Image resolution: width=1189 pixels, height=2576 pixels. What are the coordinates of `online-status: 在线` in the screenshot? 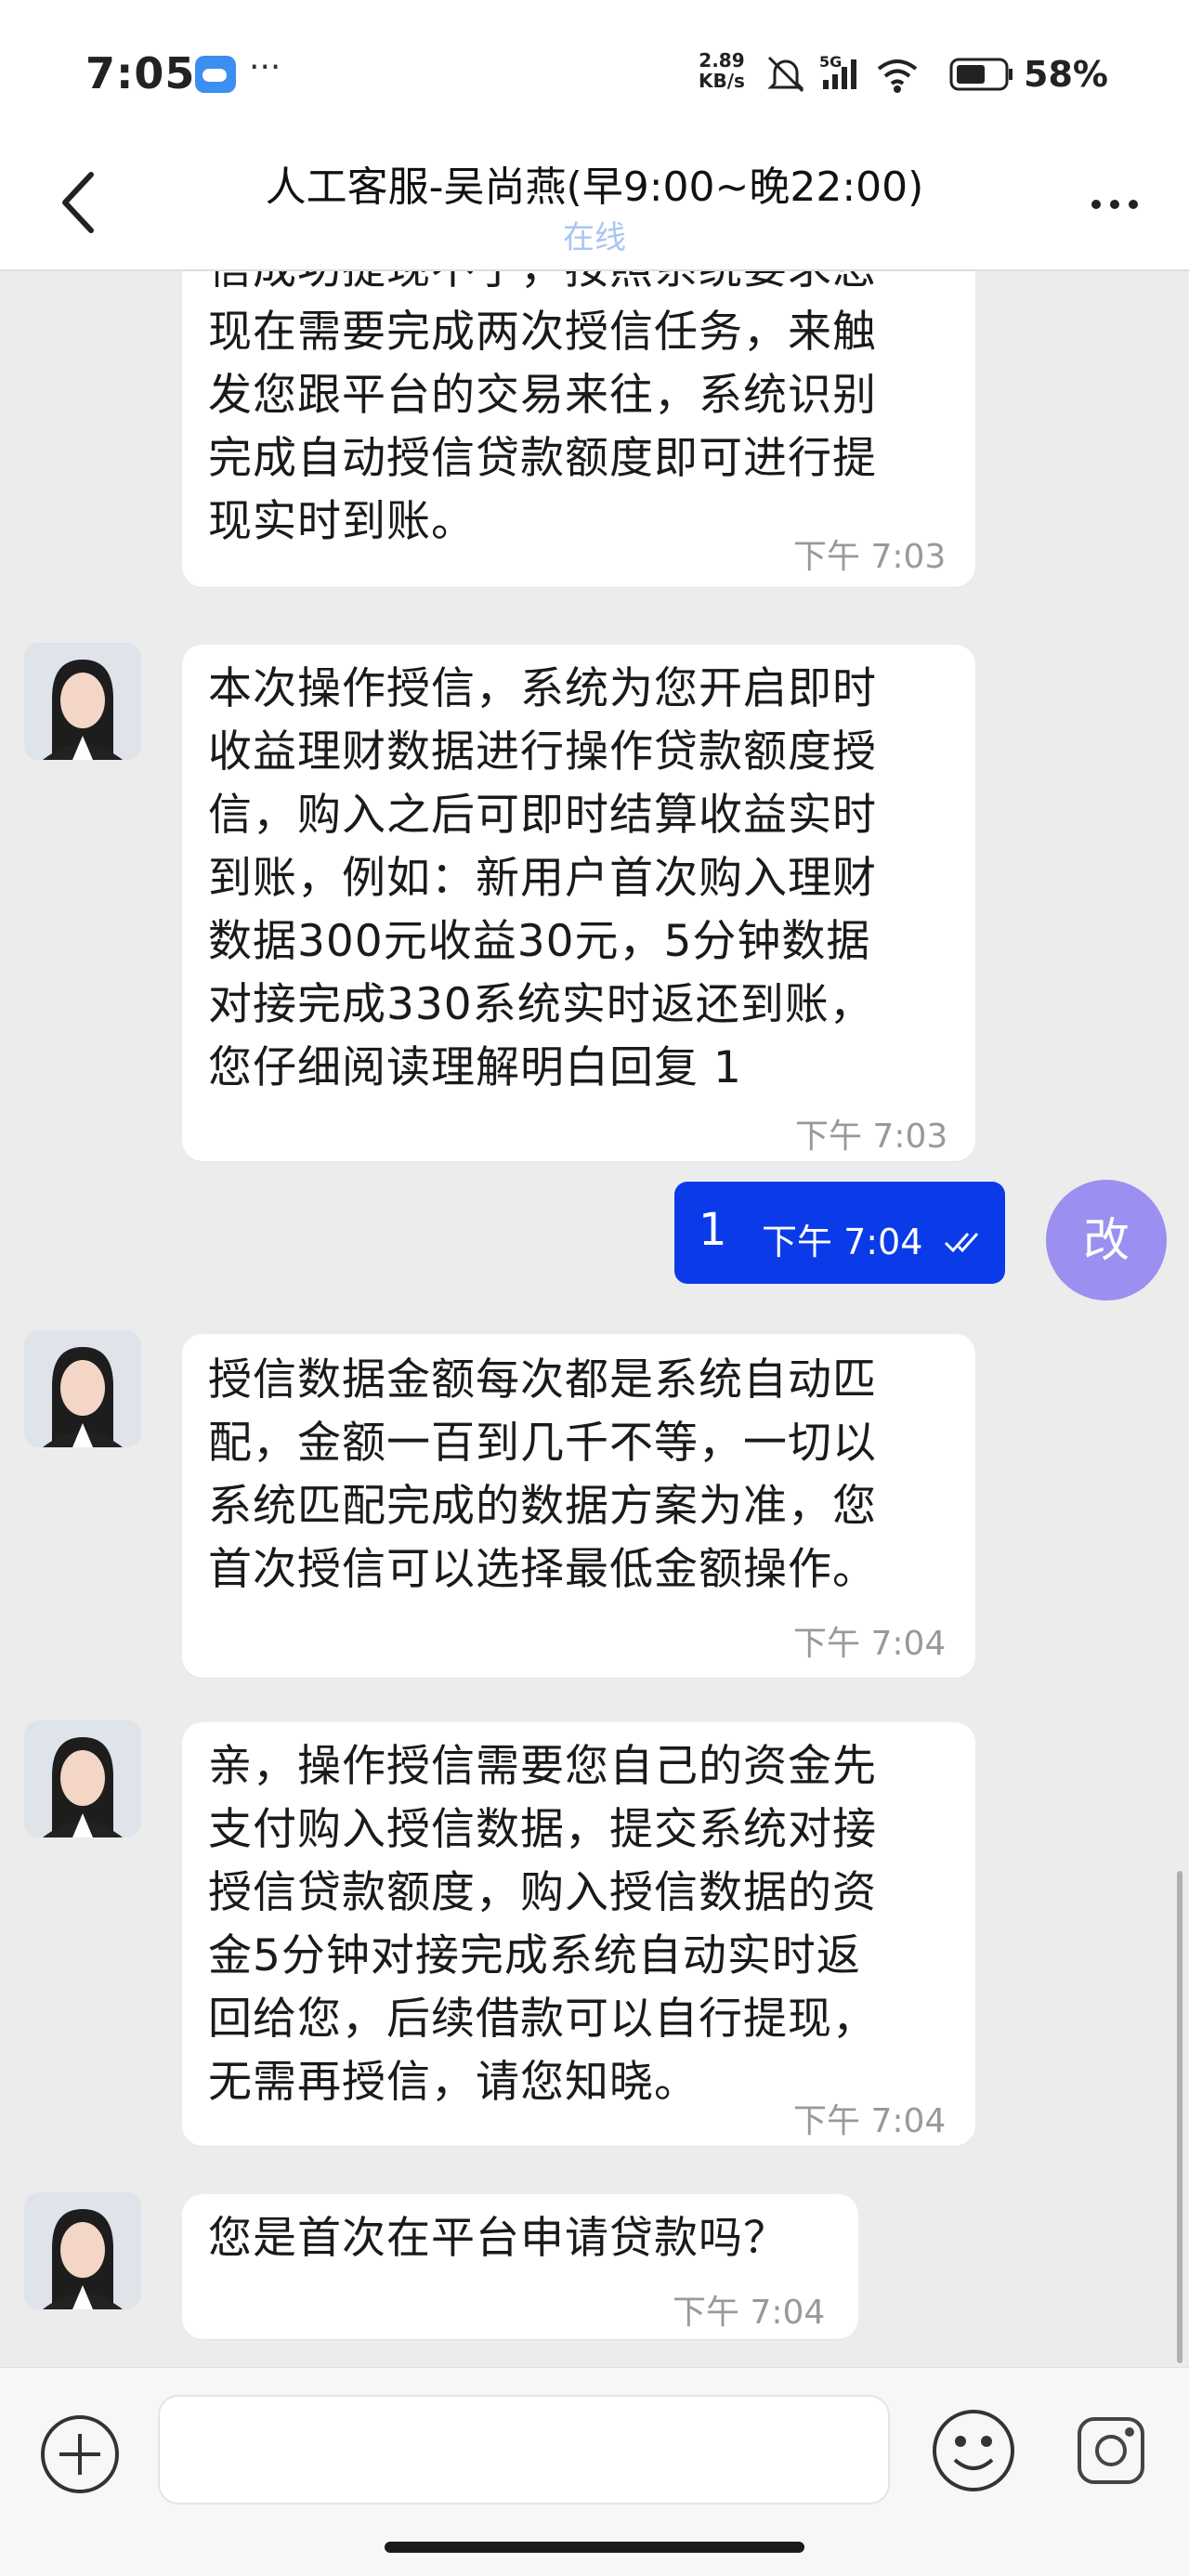 It's located at (594, 237).